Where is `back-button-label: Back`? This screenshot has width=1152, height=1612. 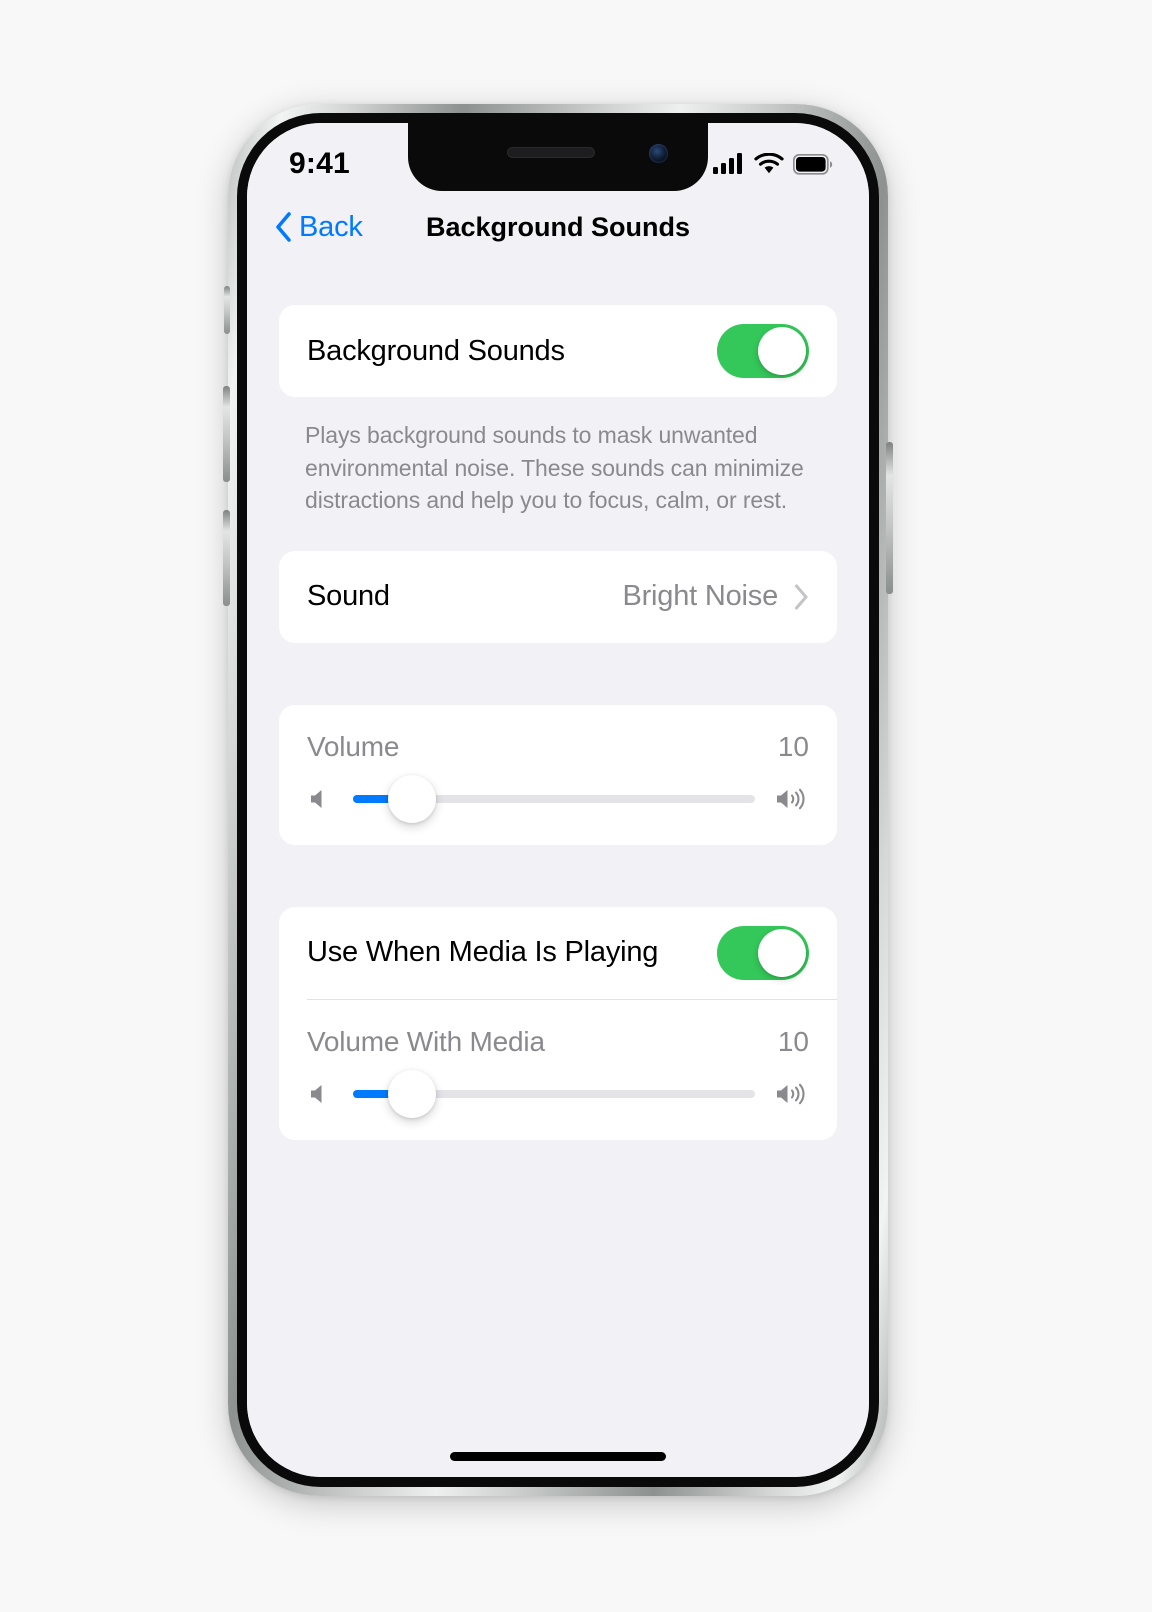 back-button-label: Back is located at coordinates (331, 226).